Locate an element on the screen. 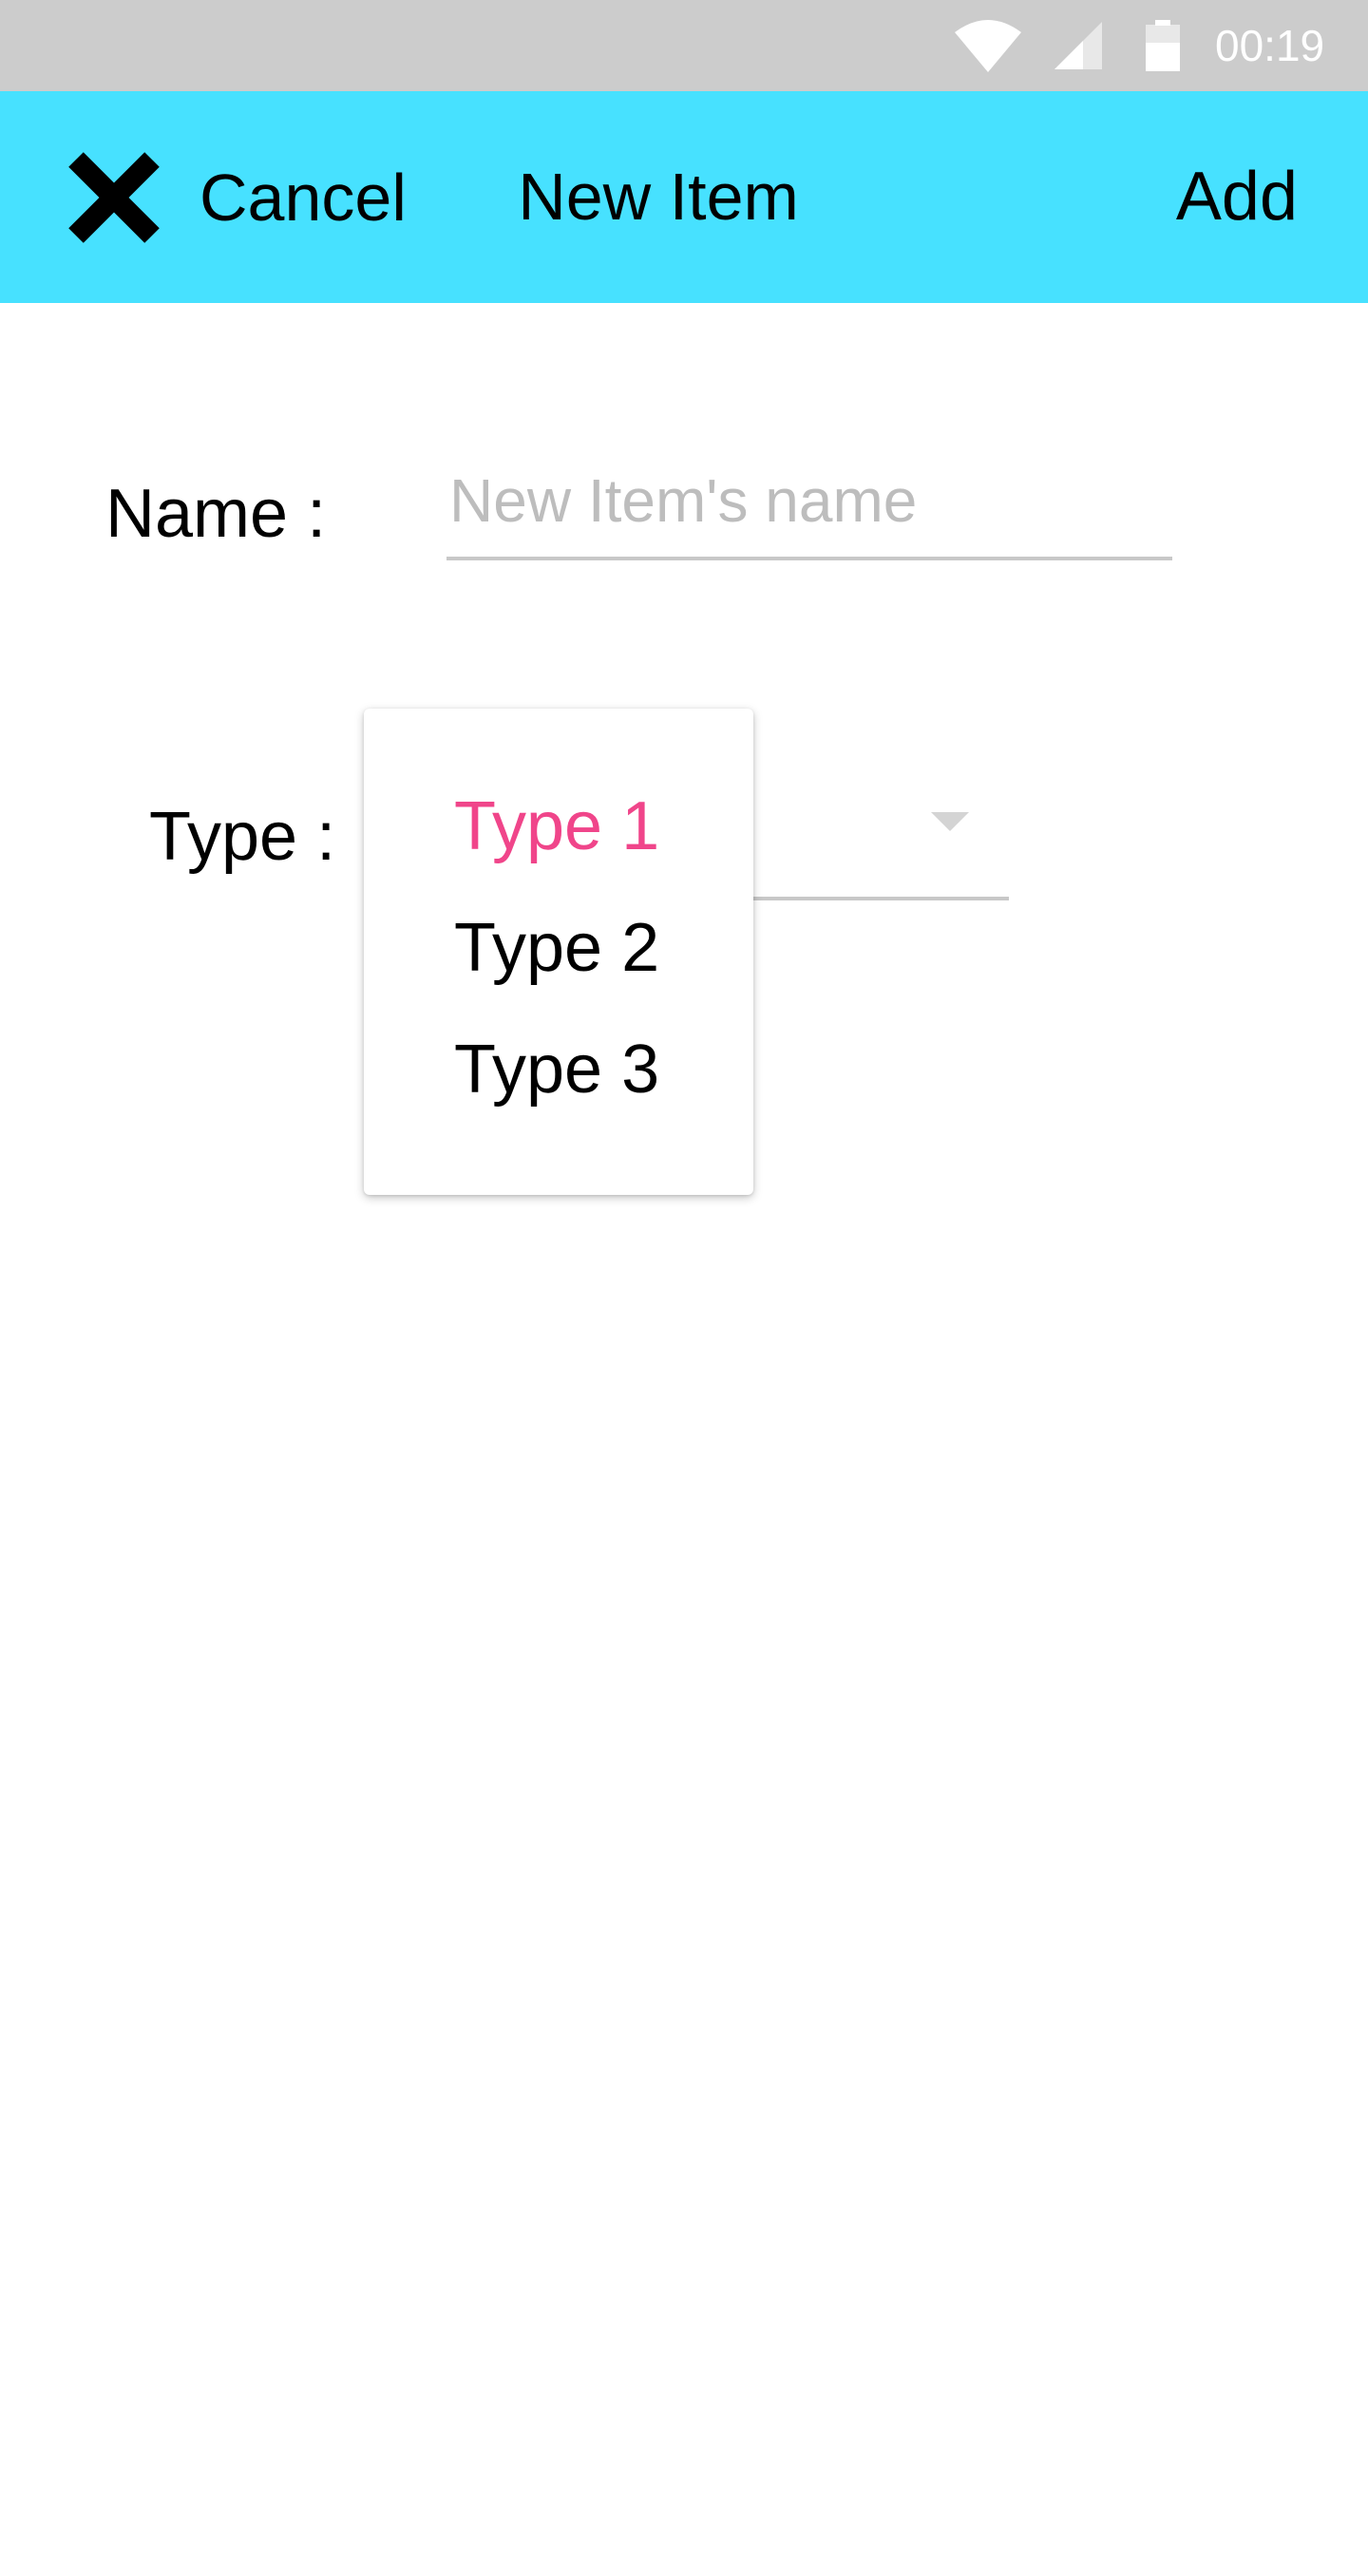  battery-icon is located at coordinates (1163, 45).